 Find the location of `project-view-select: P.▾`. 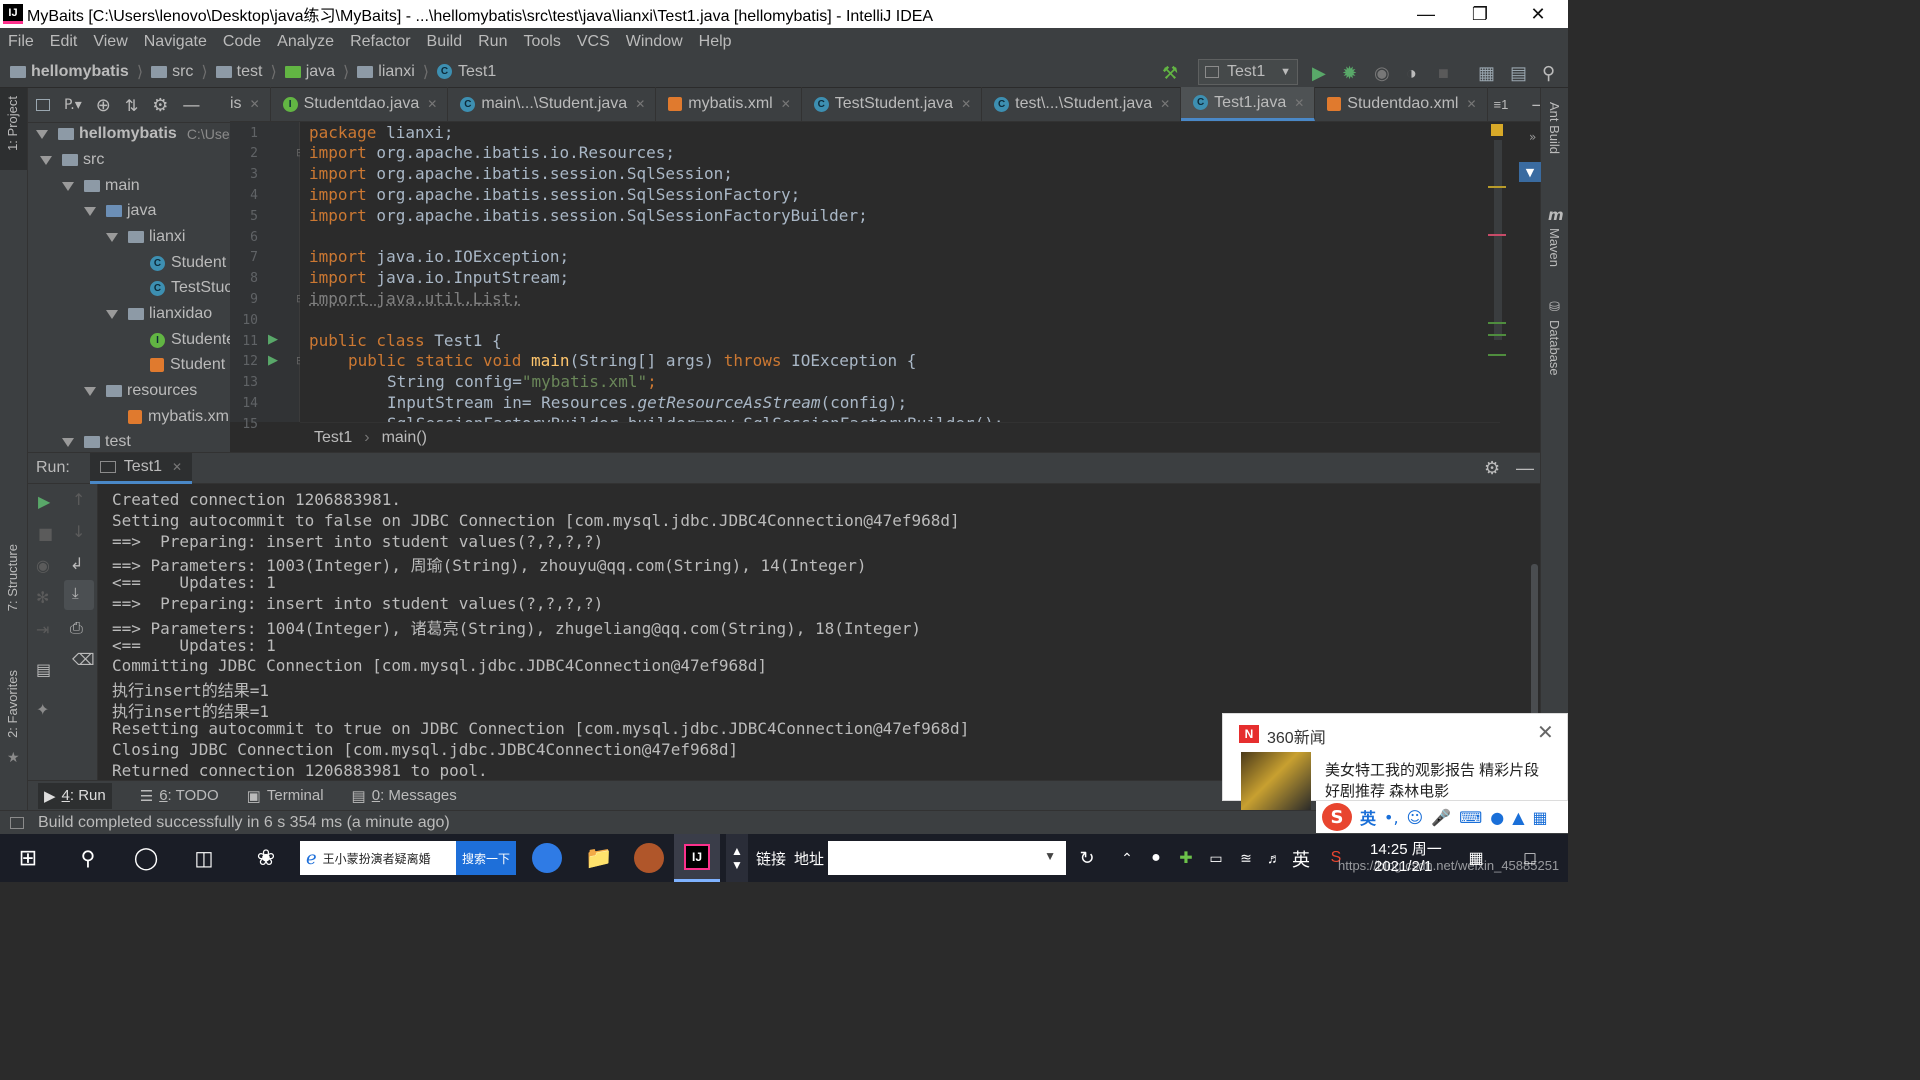

project-view-select: P.▾ is located at coordinates (73, 105).